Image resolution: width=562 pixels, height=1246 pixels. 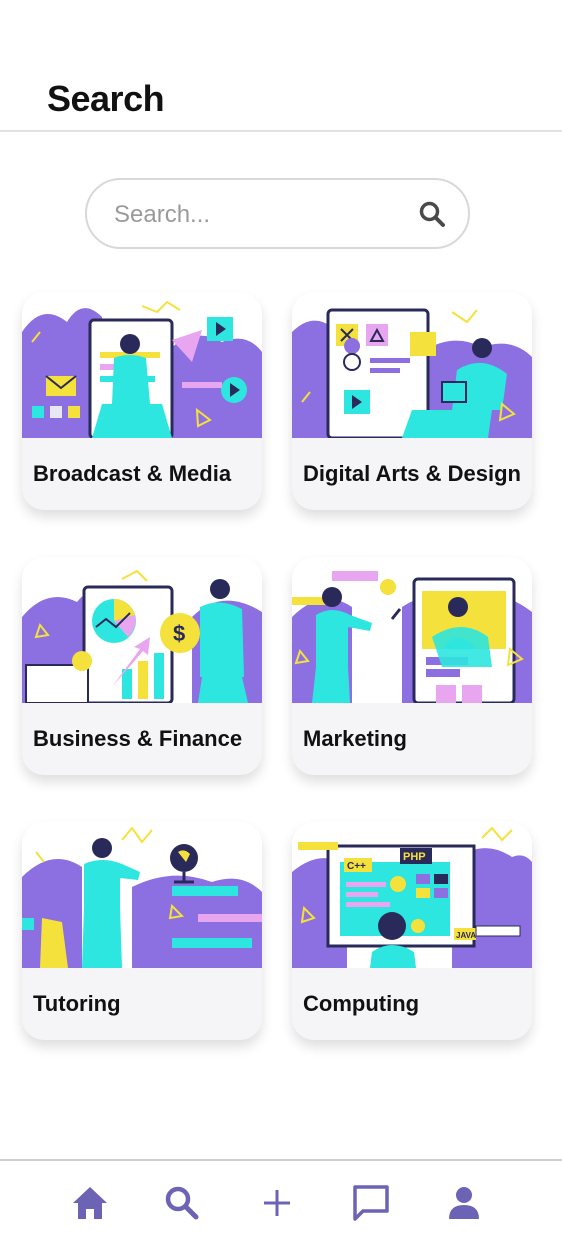 I want to click on category-card-digital-arts-design: Digital Arts & Design, so click(x=412, y=401).